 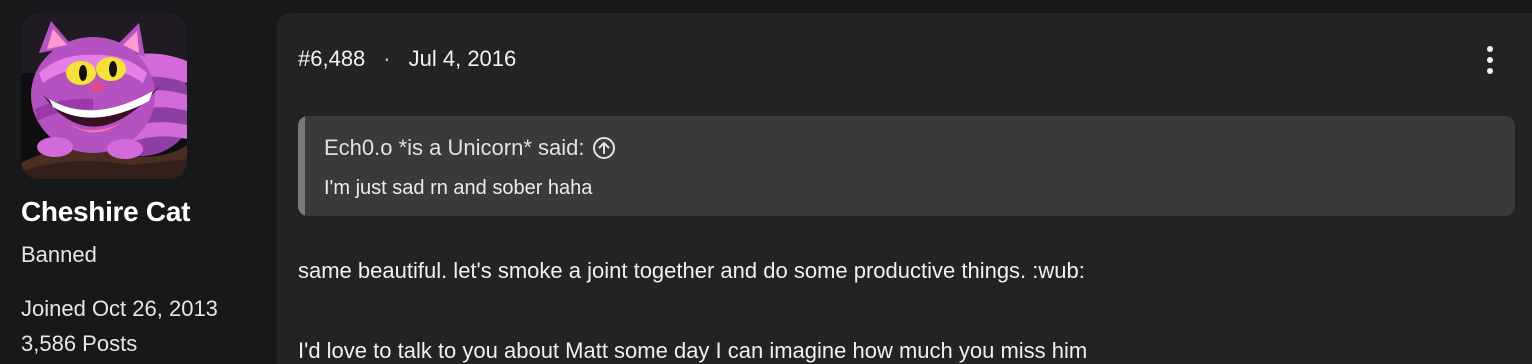 I want to click on user-joined-date: Joined Oct 26, 2013, so click(x=119, y=308).